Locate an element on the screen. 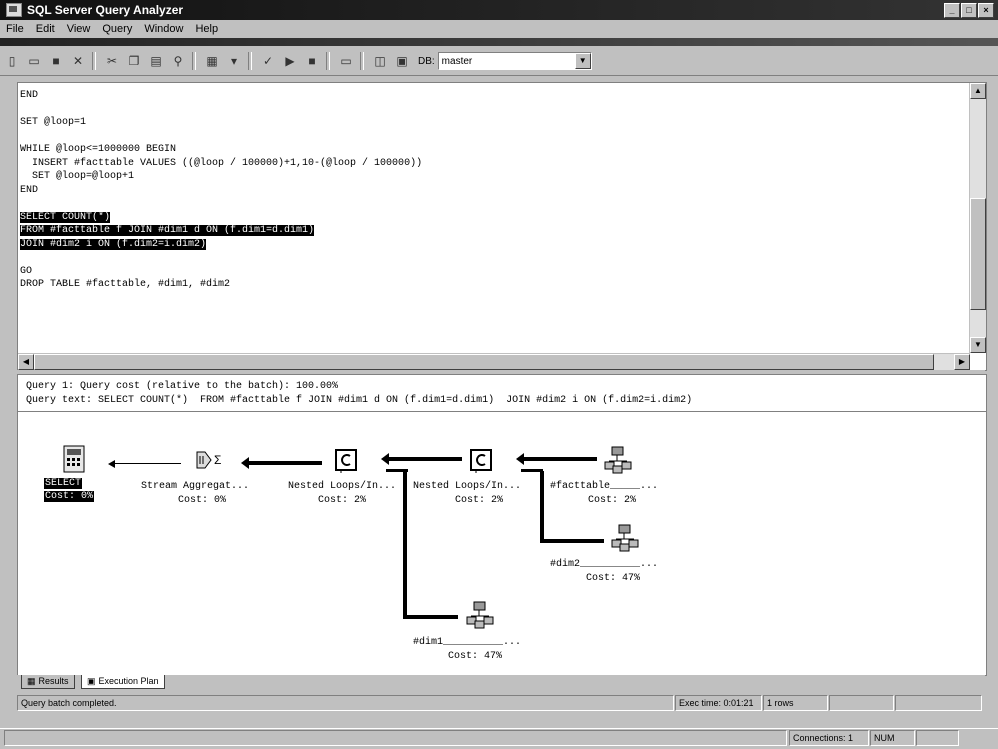  tab-execution-plan: ▣ Execution Plan is located at coordinates (123, 682).